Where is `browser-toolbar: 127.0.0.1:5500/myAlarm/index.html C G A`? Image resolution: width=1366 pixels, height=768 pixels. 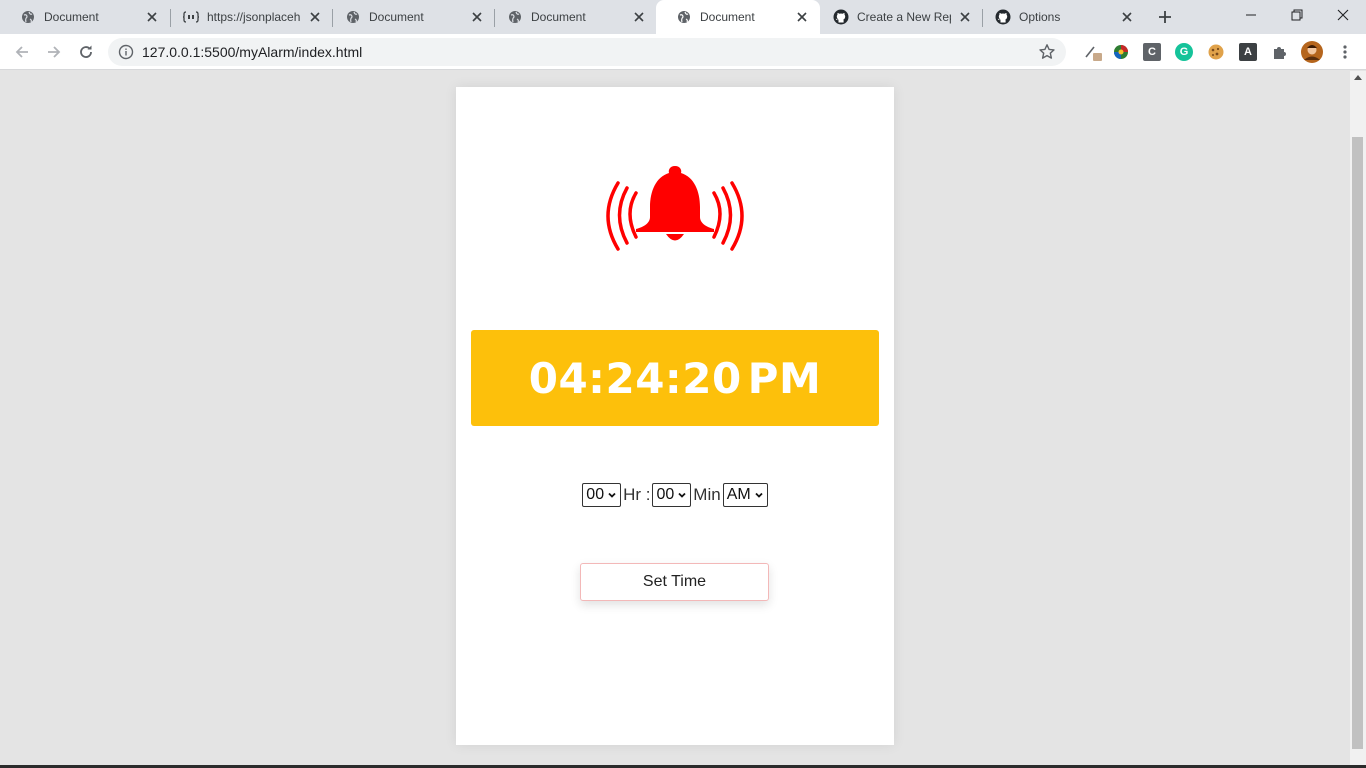
browser-toolbar: 127.0.0.1:5500/myAlarm/index.html C G A is located at coordinates (683, 52).